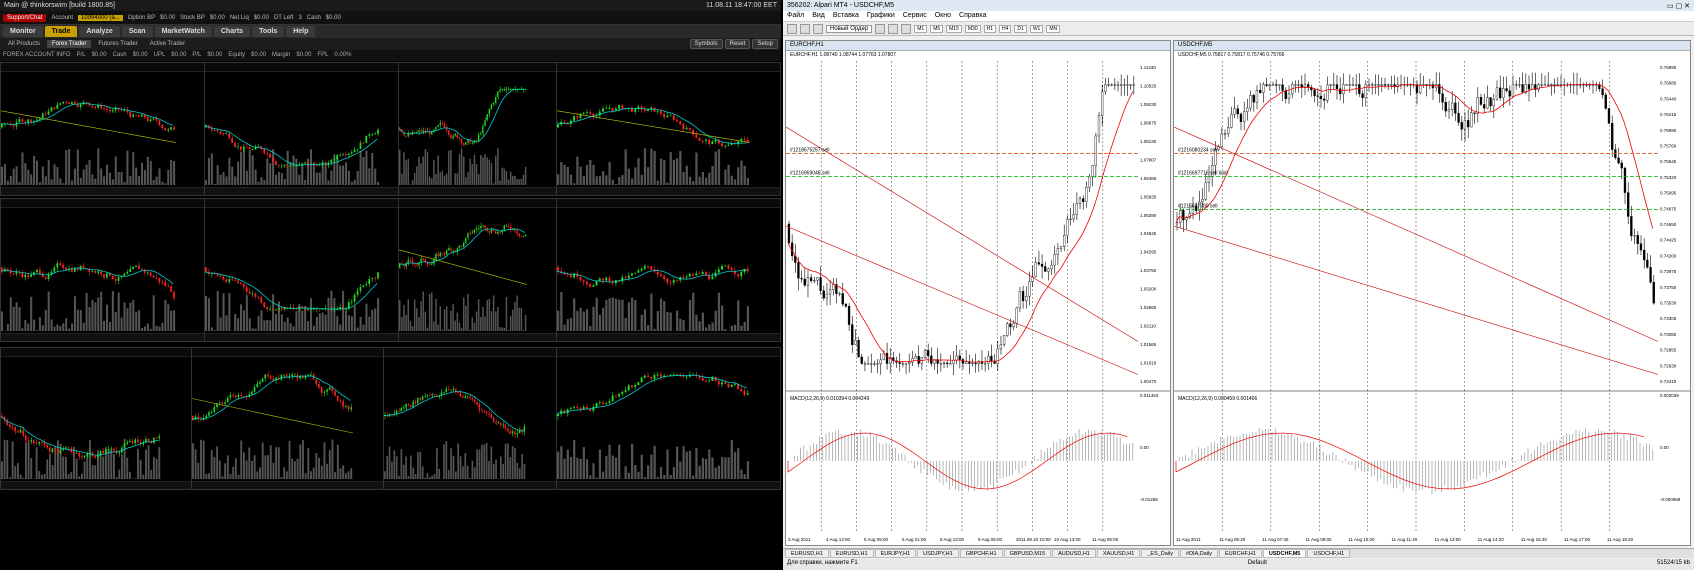  What do you see at coordinates (1240, 553) in the screenshot?
I see `chart-tab: EURCHF,H1` at bounding box center [1240, 553].